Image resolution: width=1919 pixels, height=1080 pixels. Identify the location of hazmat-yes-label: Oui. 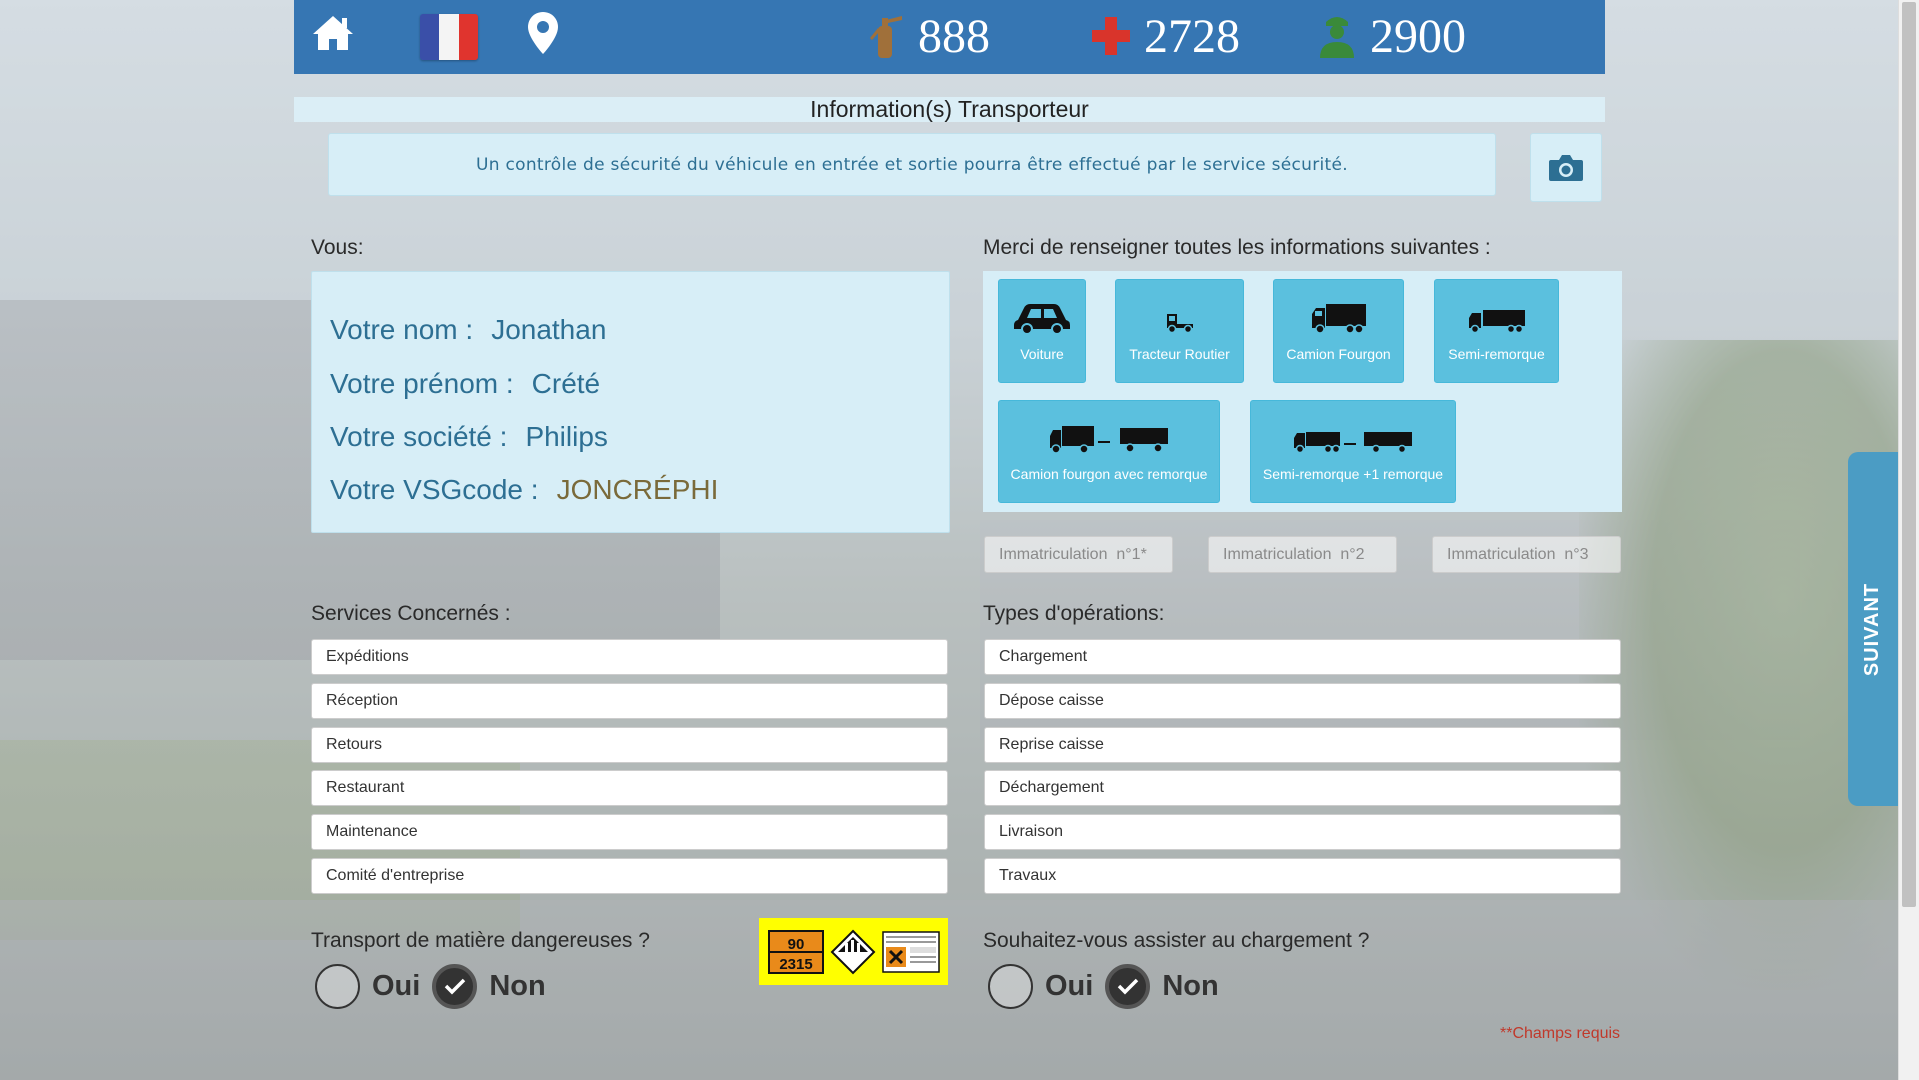
(396, 985).